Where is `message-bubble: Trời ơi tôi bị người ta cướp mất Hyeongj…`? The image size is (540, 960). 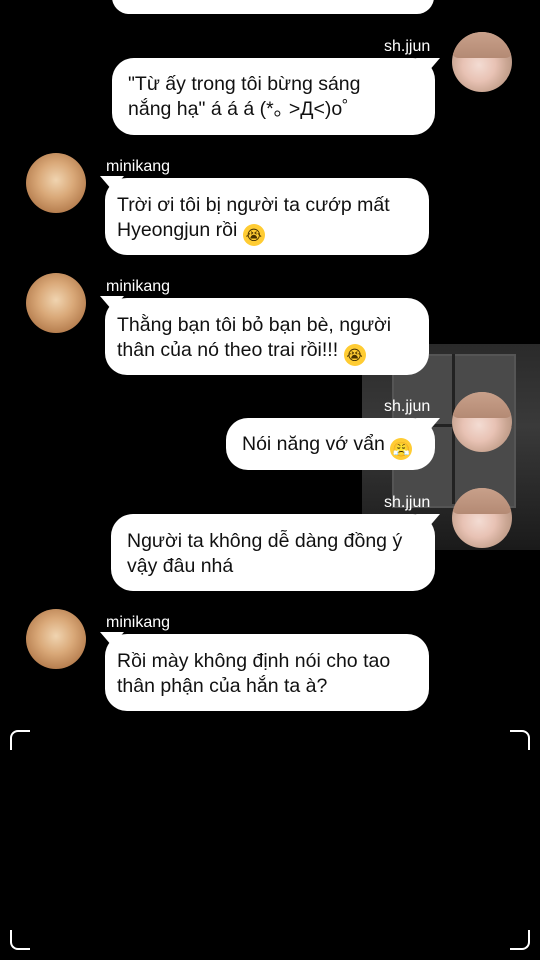
message-bubble: Trời ơi tôi bị người ta cướp mất Hyeongj… is located at coordinates (267, 216).